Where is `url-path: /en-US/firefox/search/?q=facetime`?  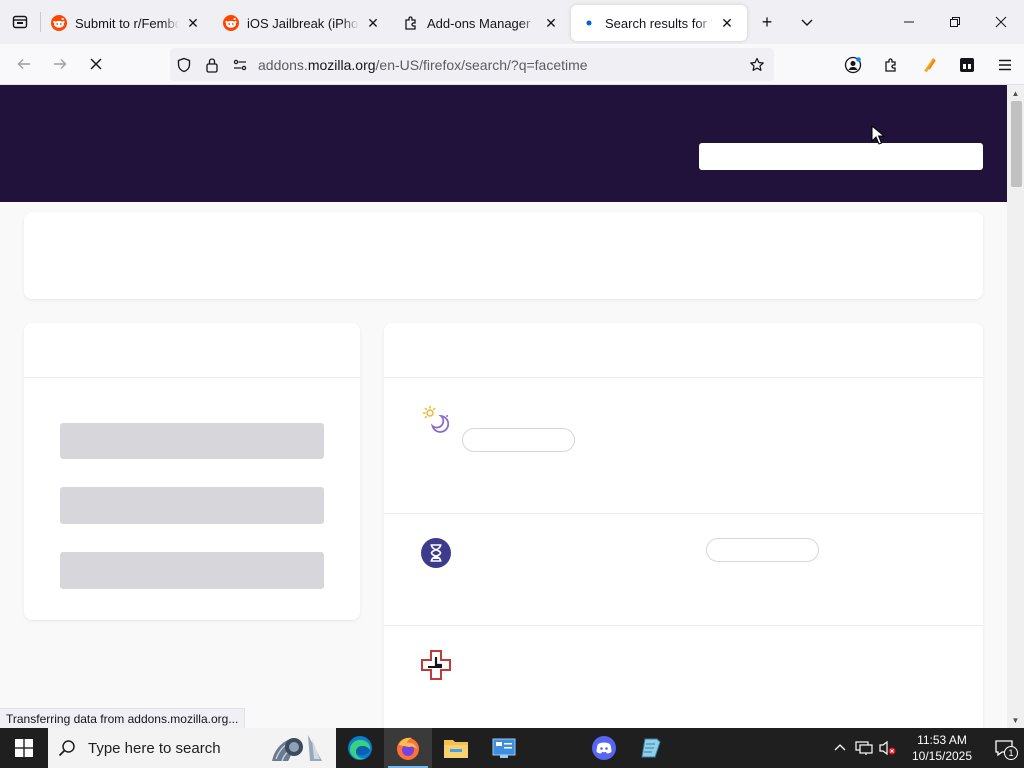
url-path: /en-US/firefox/search/?q=facetime is located at coordinates (481, 64).